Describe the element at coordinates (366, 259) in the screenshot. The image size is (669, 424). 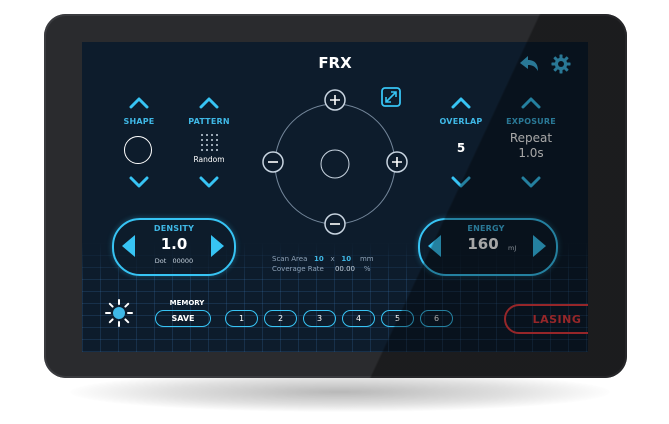
I see `scan-area-unit: mm` at that location.